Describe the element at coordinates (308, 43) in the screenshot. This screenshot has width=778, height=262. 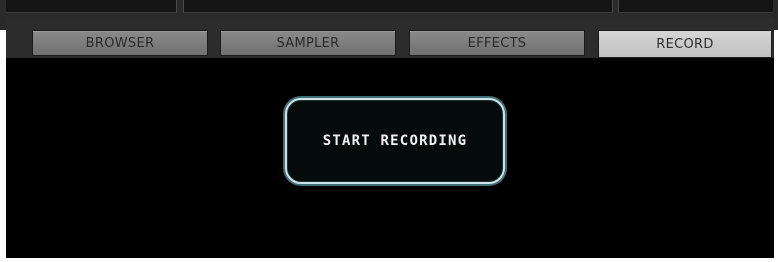
I see `tab-sampler: SAMPLER` at that location.